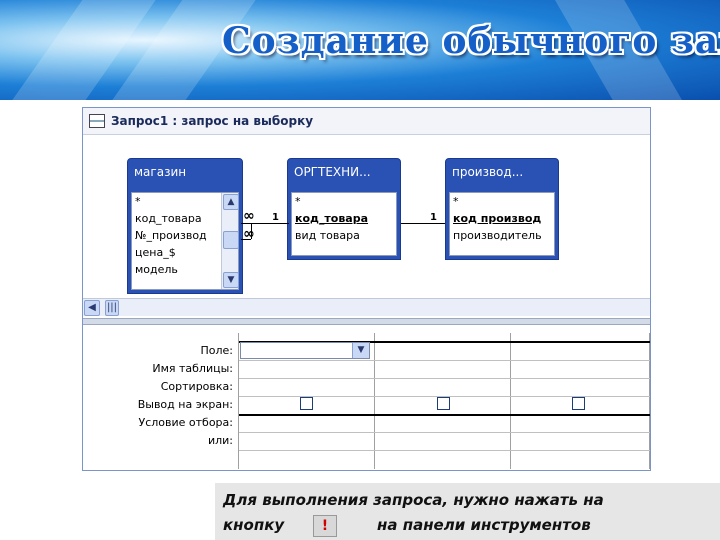  Describe the element at coordinates (186, 422) in the screenshot. I see `grid-row-label: Условие отбора:` at that location.